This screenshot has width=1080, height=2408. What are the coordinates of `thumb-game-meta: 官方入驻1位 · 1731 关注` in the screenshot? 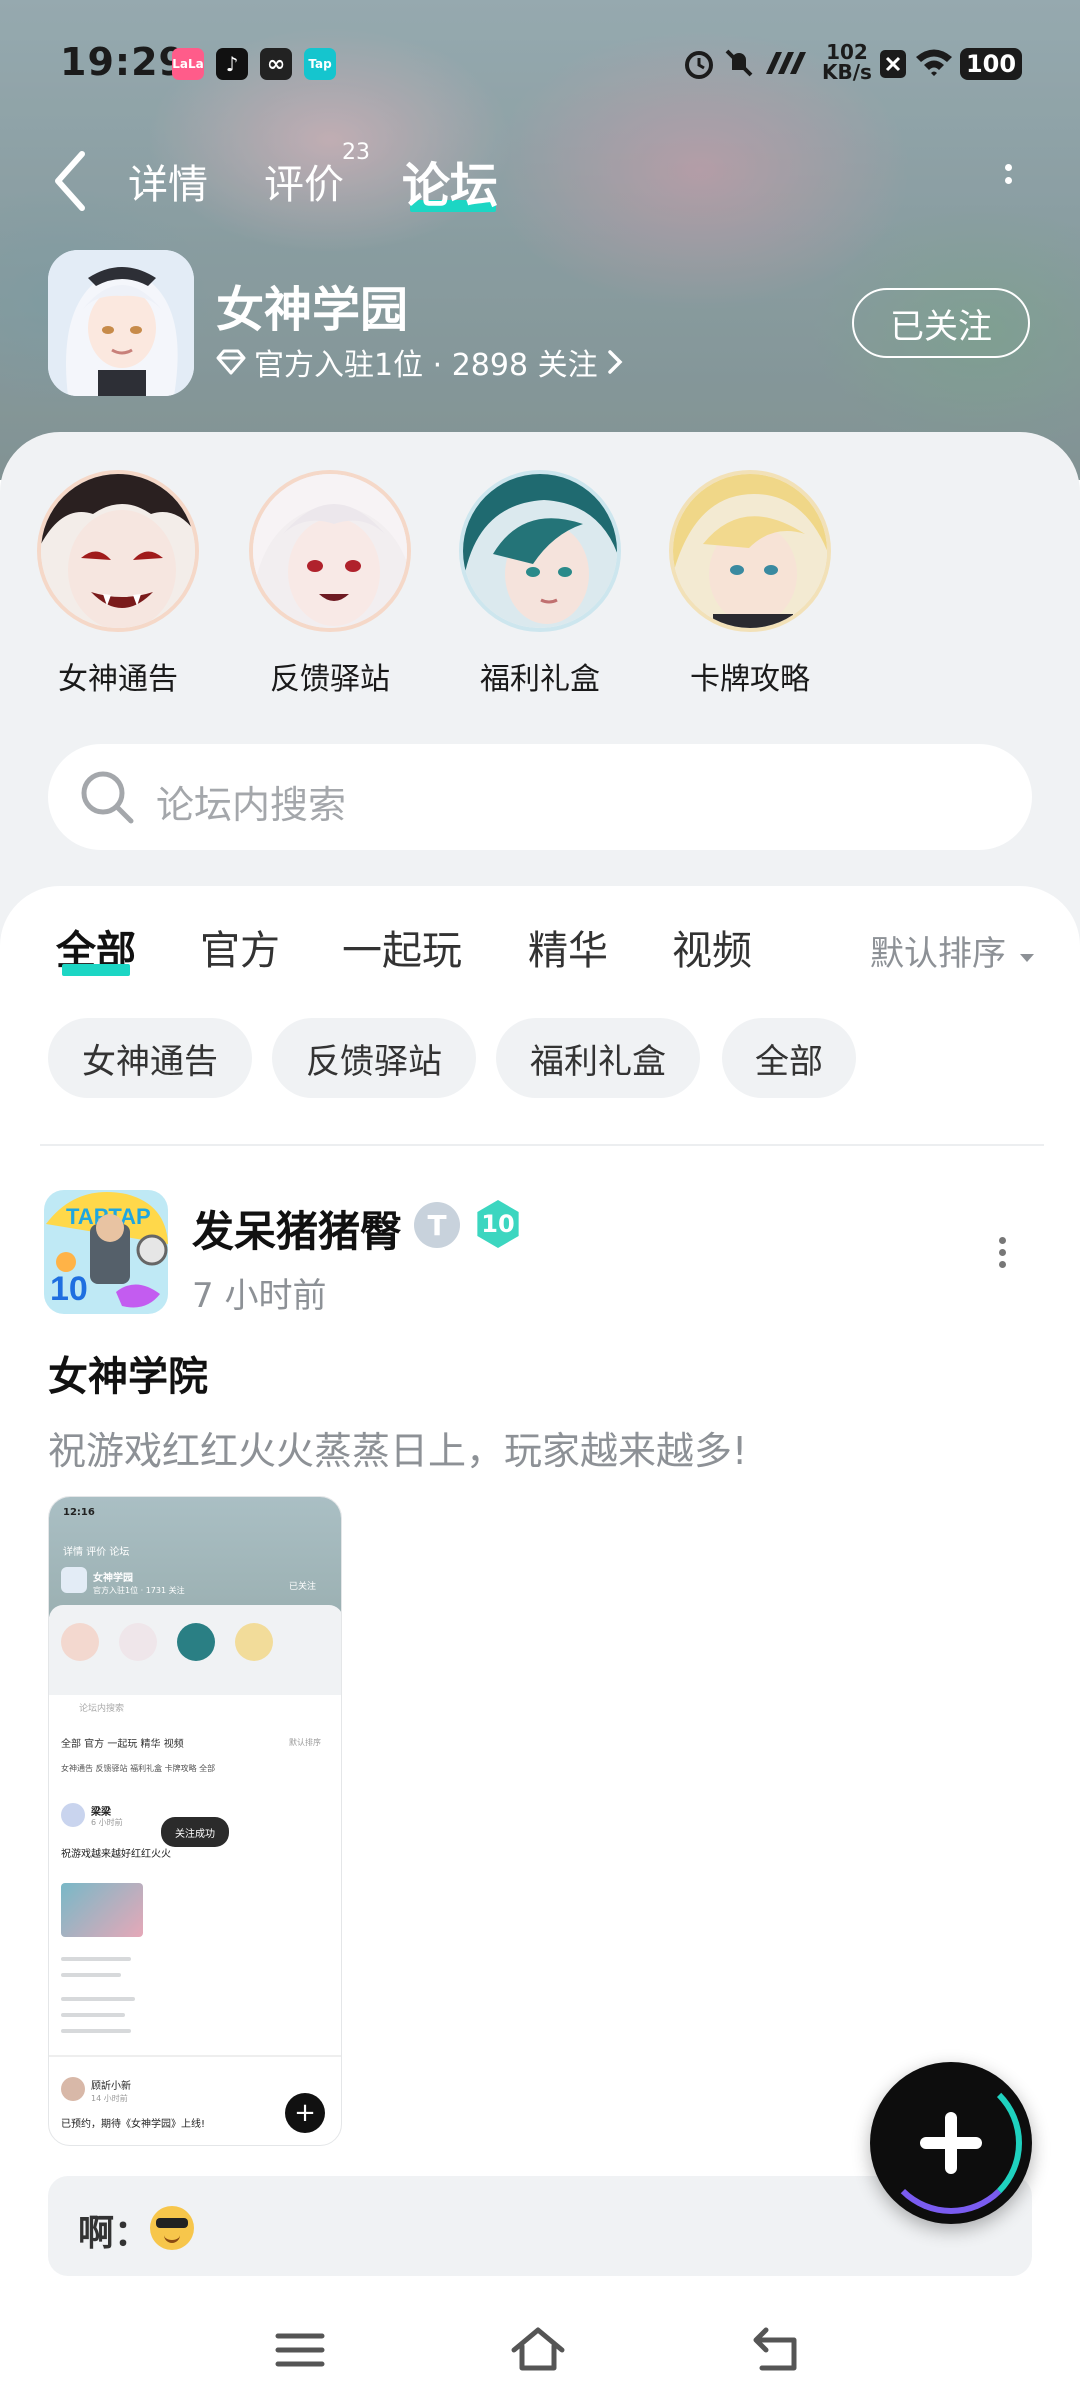 It's located at (139, 1590).